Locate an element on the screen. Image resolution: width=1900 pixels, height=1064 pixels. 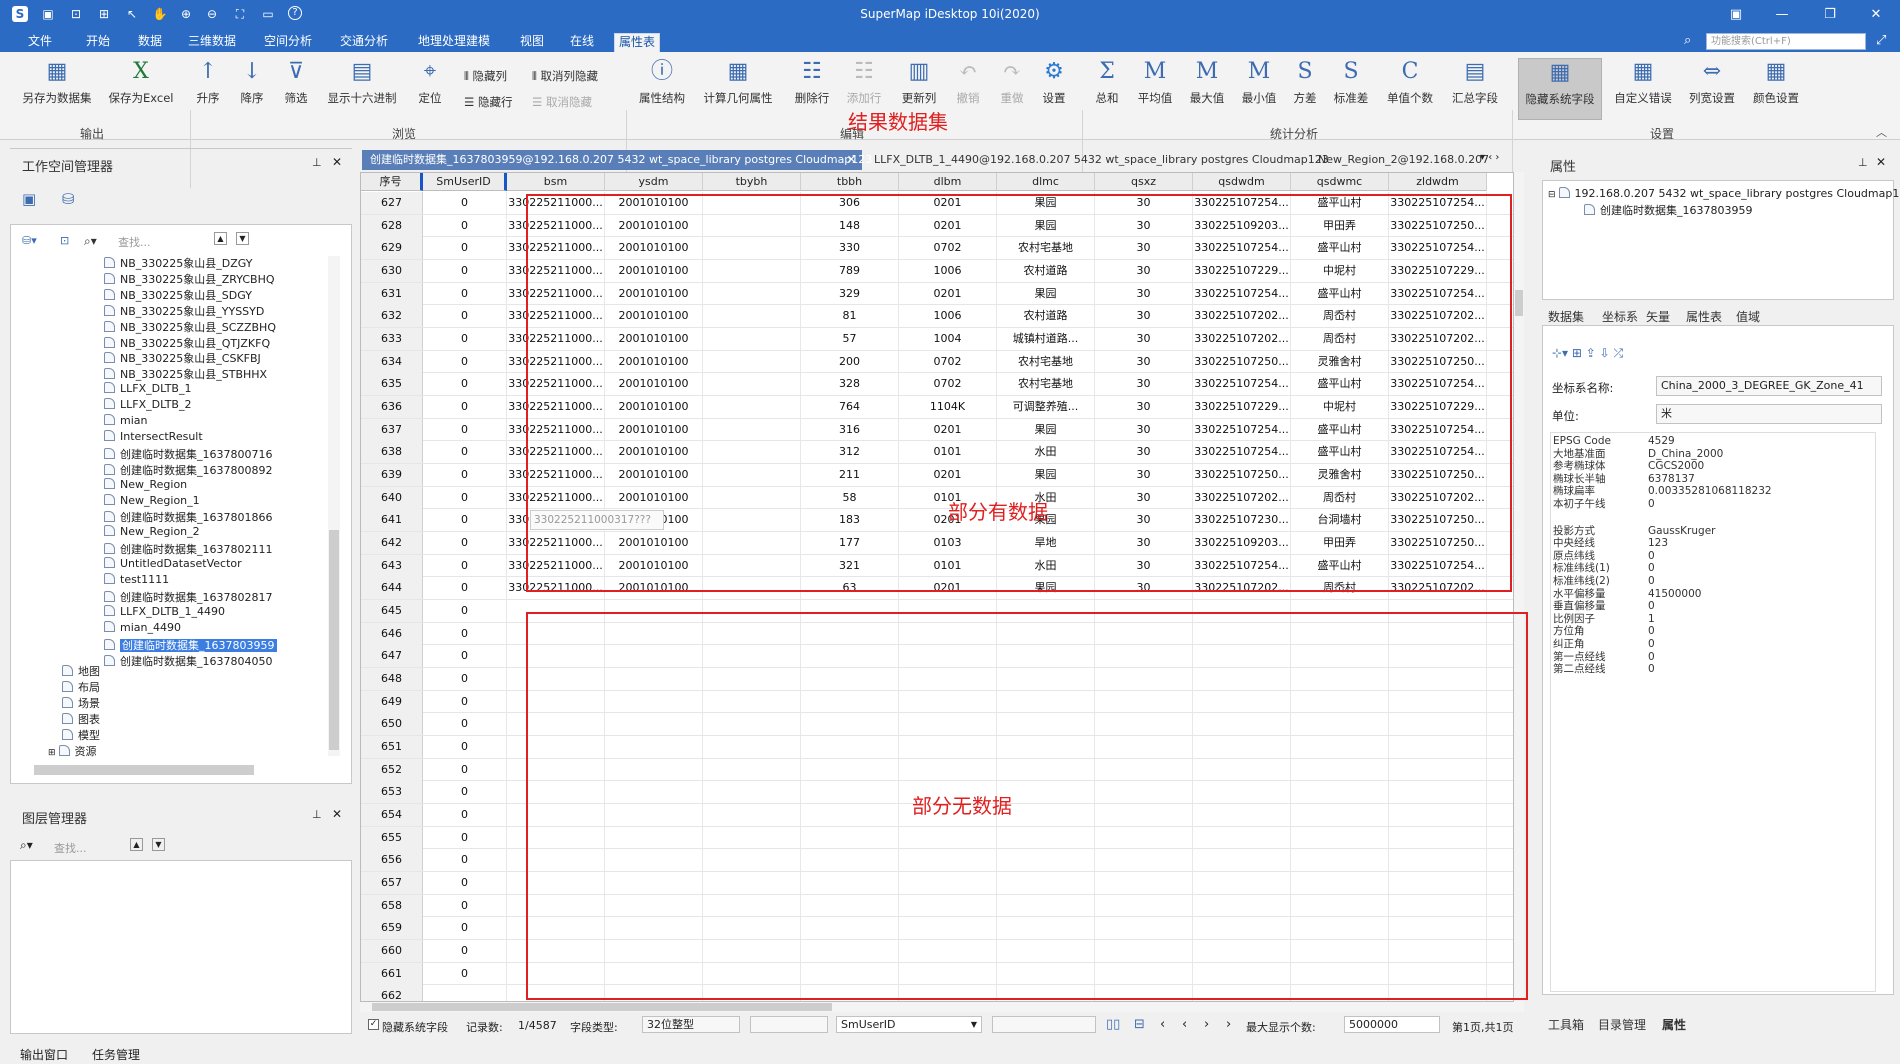
row-number: 661 is located at coordinates (392, 973).